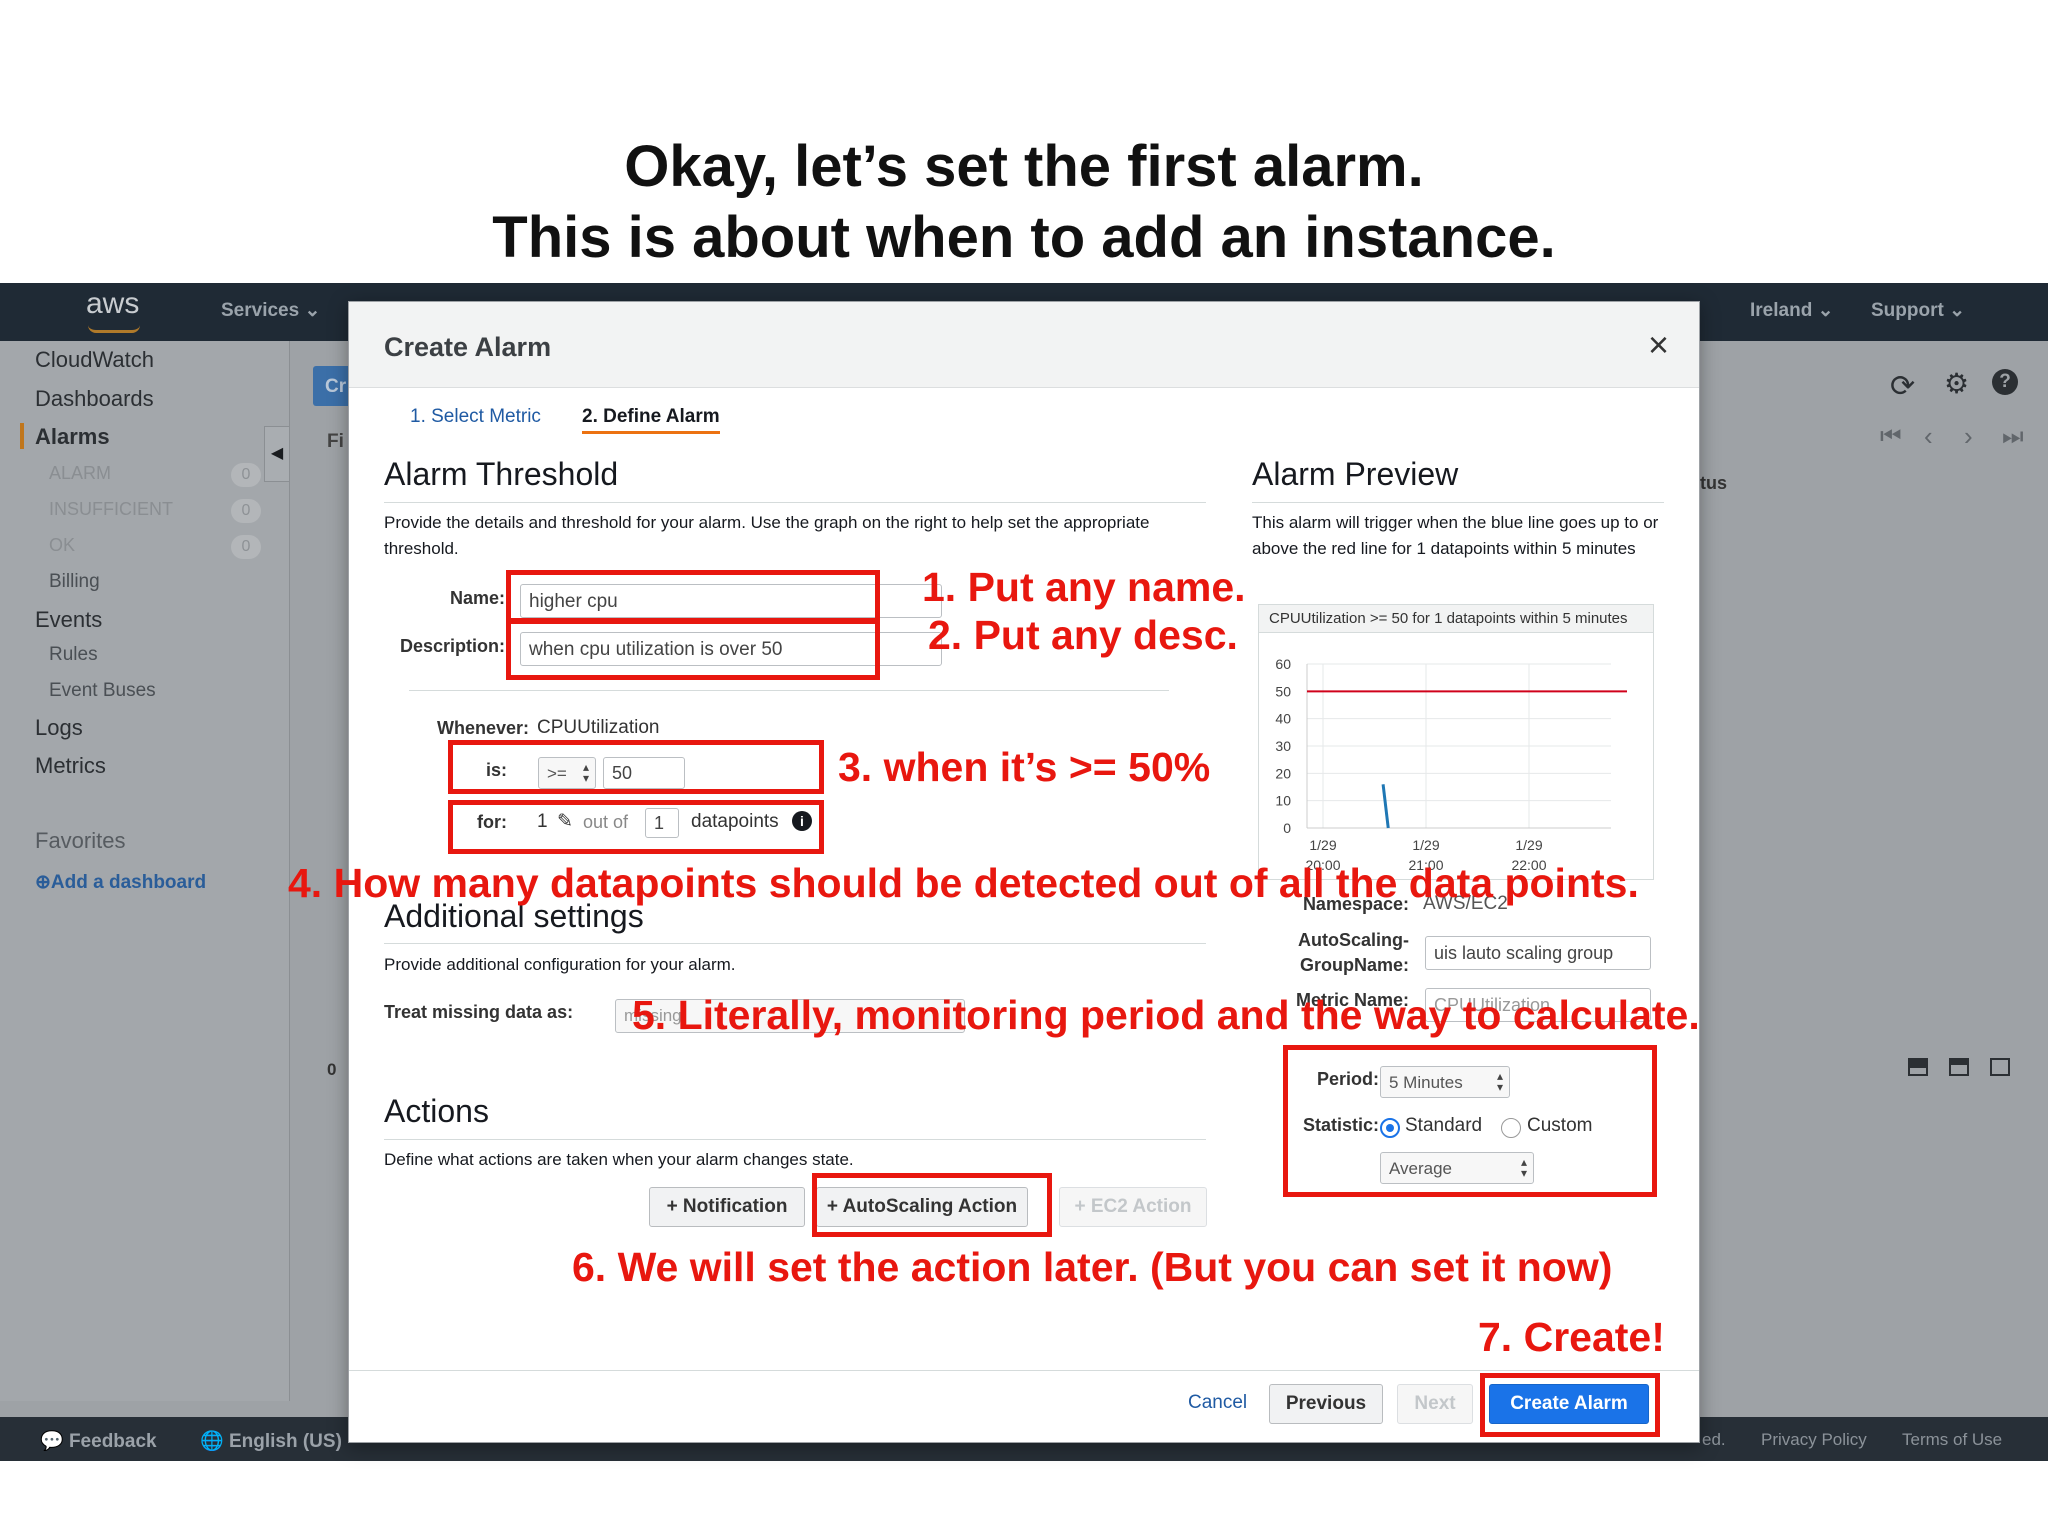 The image size is (2048, 1536). What do you see at coordinates (1570, 1405) in the screenshot?
I see `annotation-box-create` at bounding box center [1570, 1405].